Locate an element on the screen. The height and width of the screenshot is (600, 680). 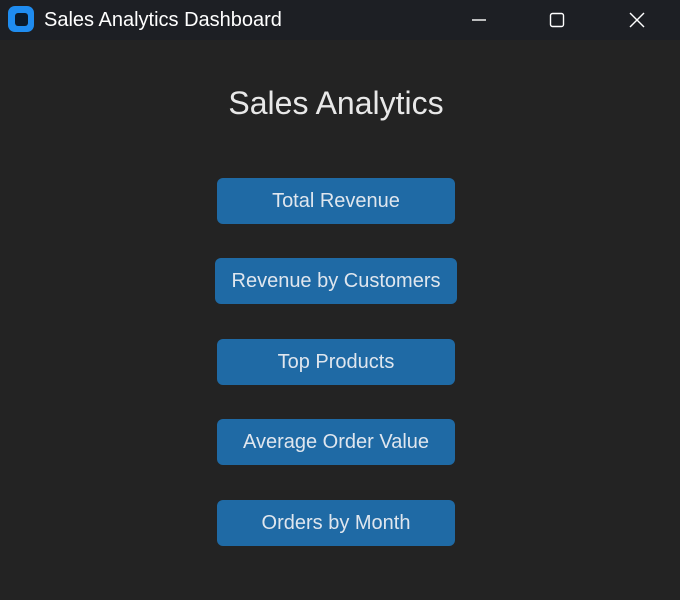
window-title: Sales Analytics Dashboard is located at coordinates (163, 20).